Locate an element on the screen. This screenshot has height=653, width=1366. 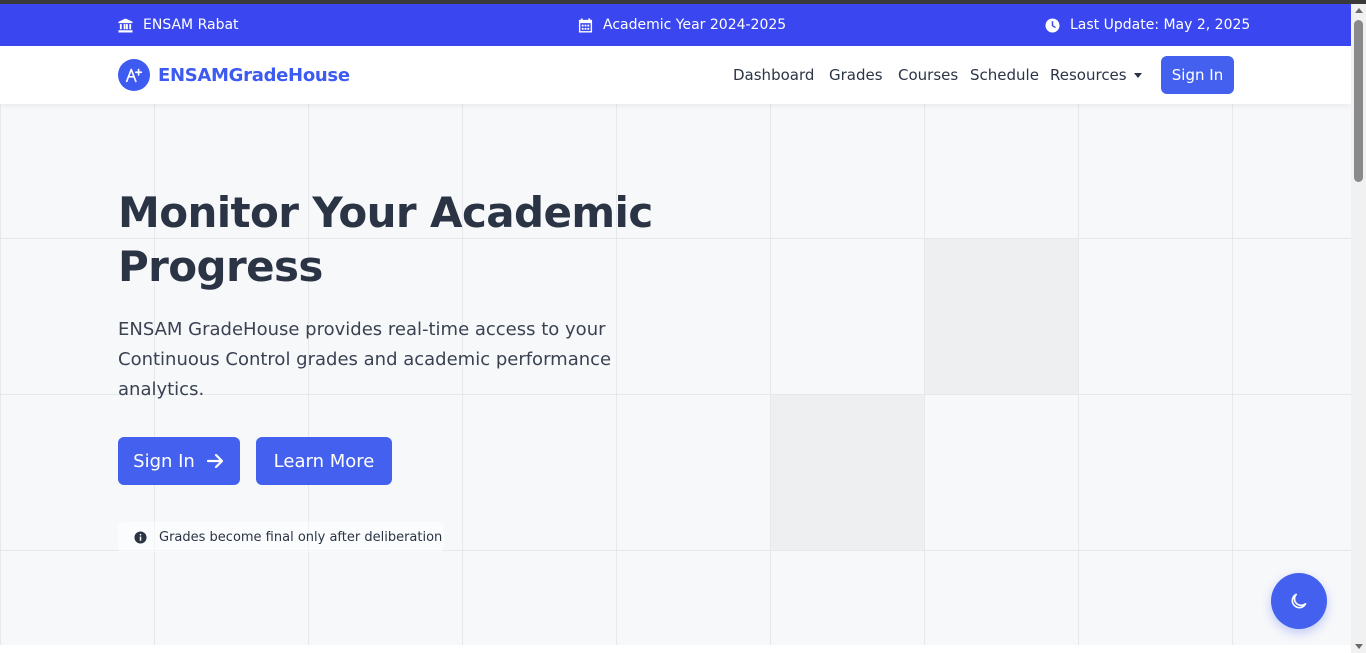
nav-sign-in-button: Sign In is located at coordinates (1197, 75).